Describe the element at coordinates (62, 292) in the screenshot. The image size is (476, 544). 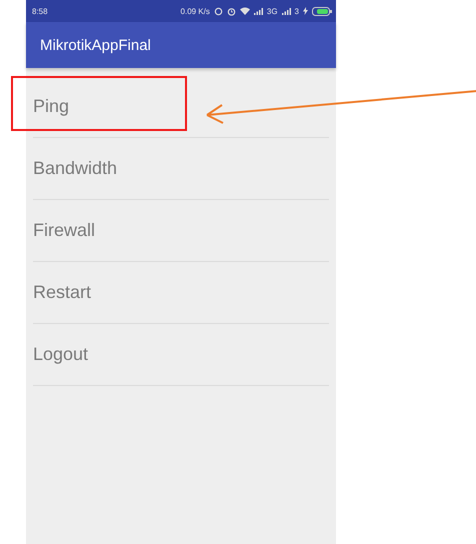
I see `menu-item: Restart` at that location.